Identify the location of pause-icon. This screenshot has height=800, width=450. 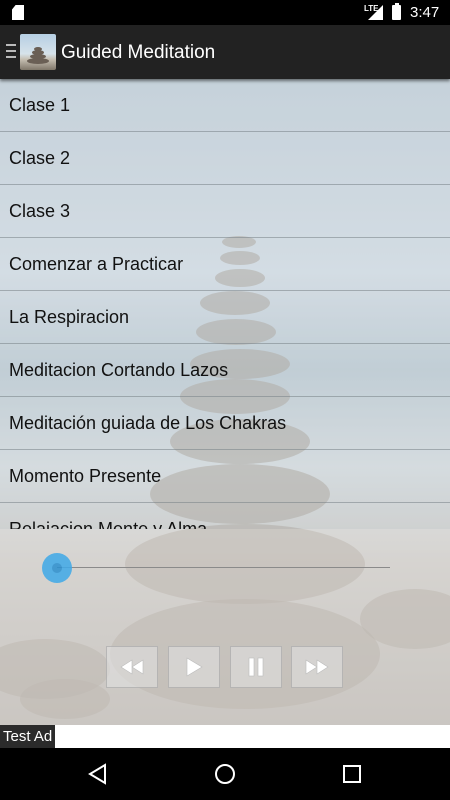
(256, 667).